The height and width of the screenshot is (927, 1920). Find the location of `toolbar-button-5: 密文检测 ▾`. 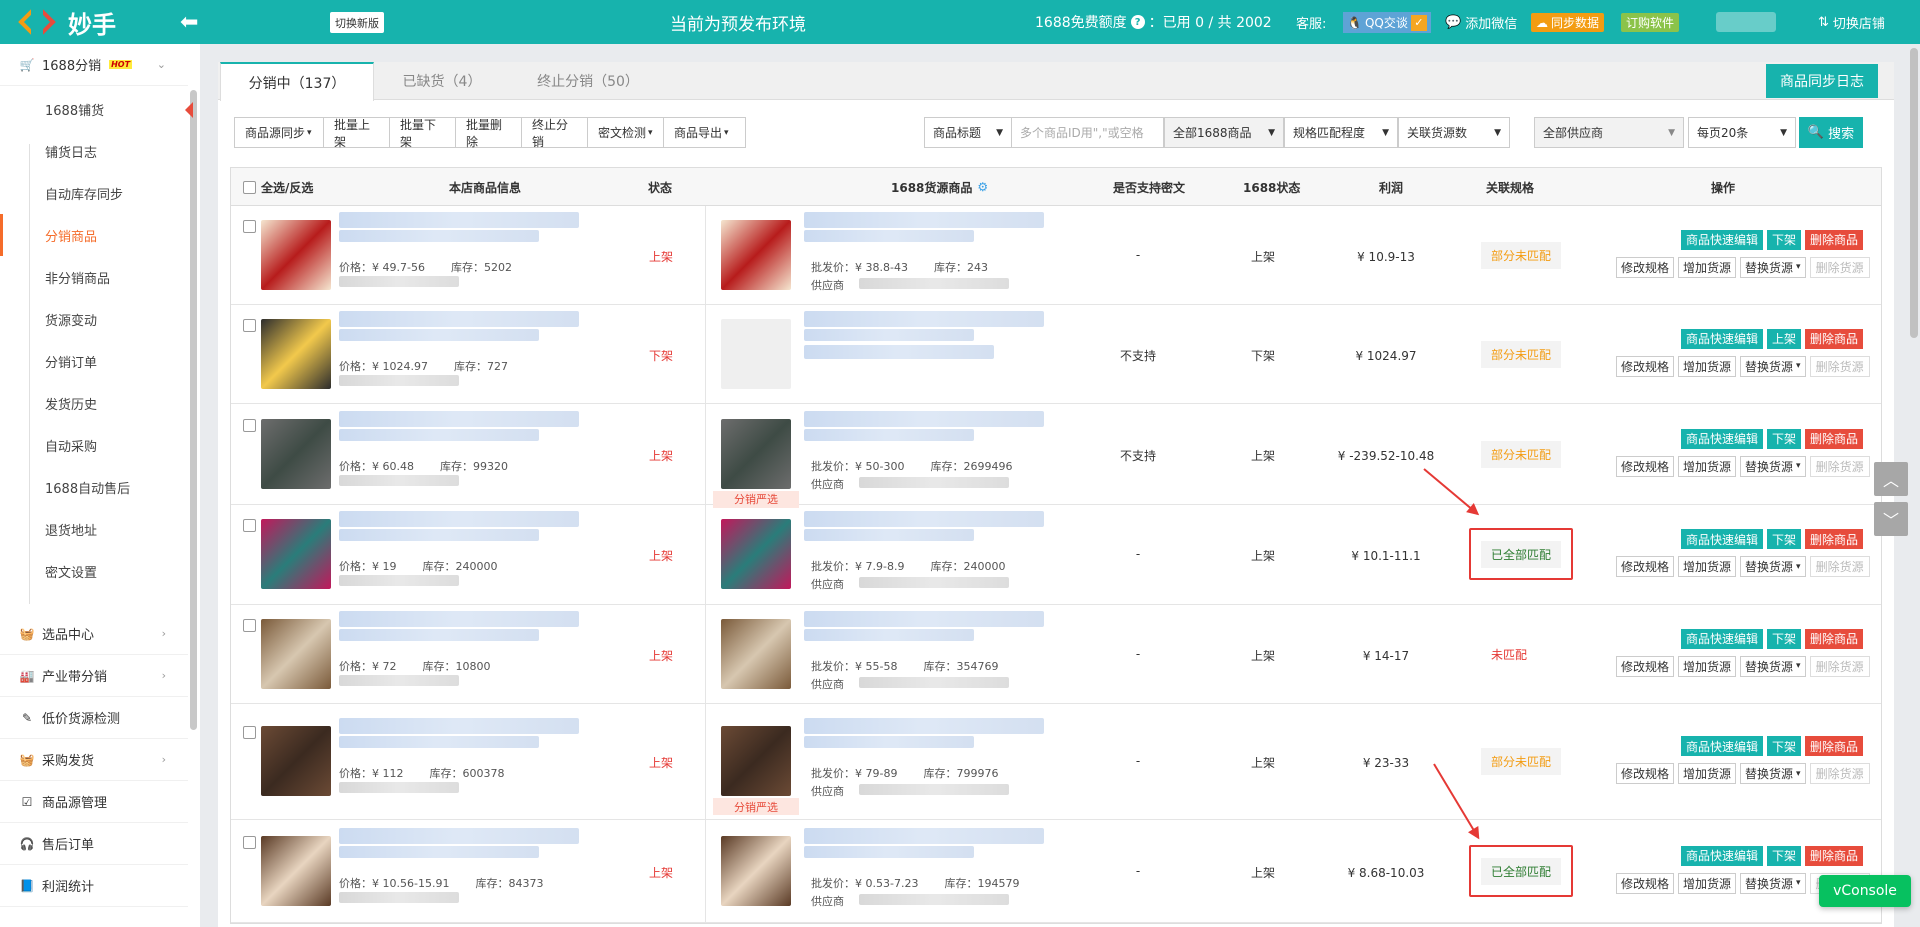

toolbar-button-5: 密文检测 ▾ is located at coordinates (626, 132).